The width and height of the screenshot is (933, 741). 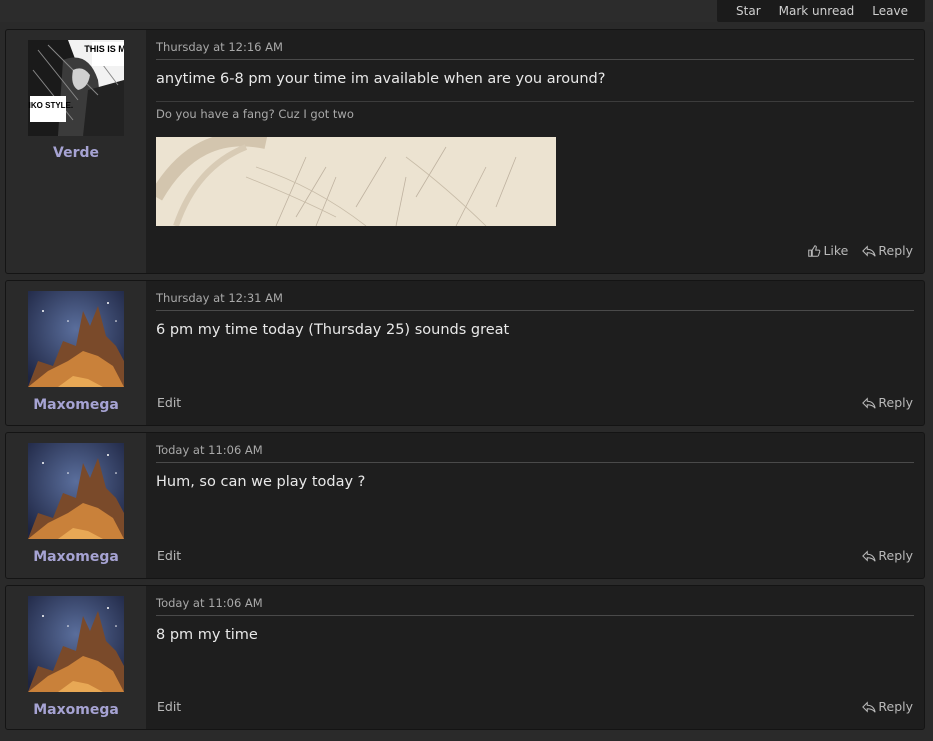 I want to click on signature-divider, so click(x=535, y=101).